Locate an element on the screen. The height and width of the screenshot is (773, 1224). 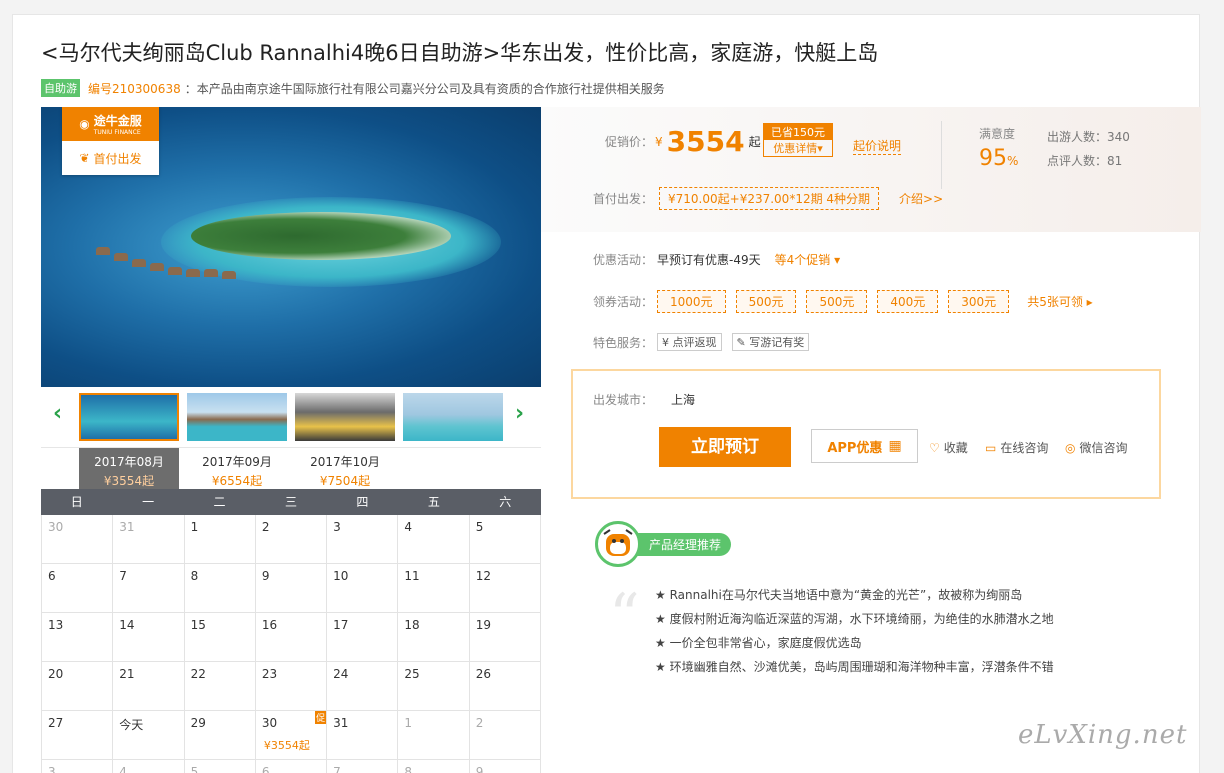
calendar-day: 25 is located at coordinates (434, 686).